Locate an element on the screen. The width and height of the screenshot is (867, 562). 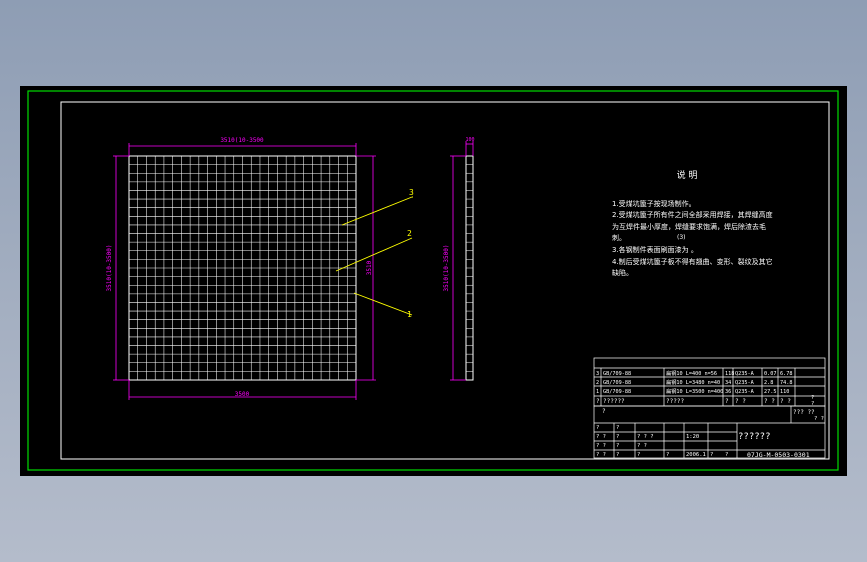
drawing-number: 07JG-M-0503-0301 is located at coordinates (778, 455).